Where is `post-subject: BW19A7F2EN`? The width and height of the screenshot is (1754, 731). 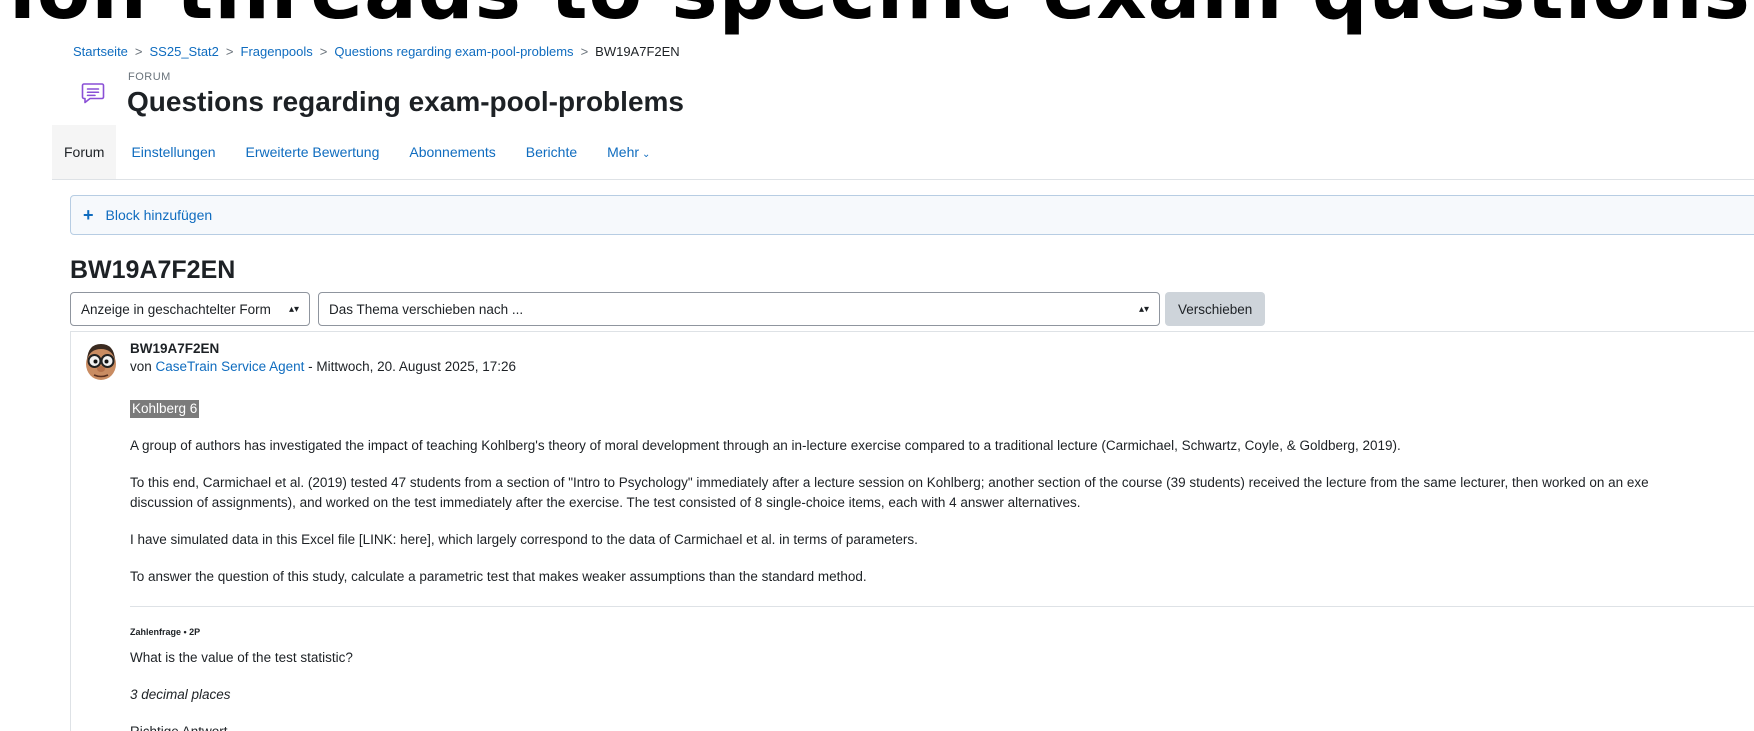 post-subject: BW19A7F2EN is located at coordinates (175, 348).